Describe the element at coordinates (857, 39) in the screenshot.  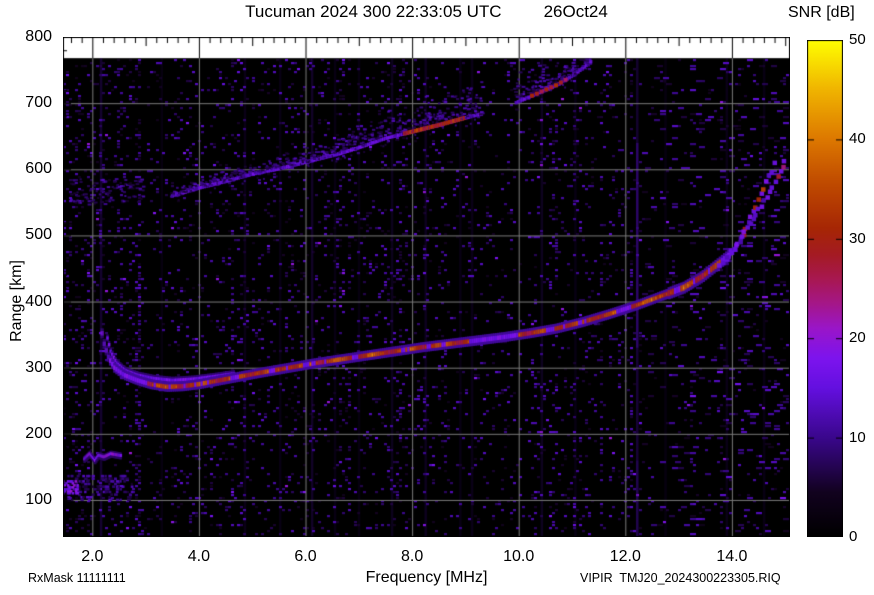
I see `colorbar-tick-label: 50` at that location.